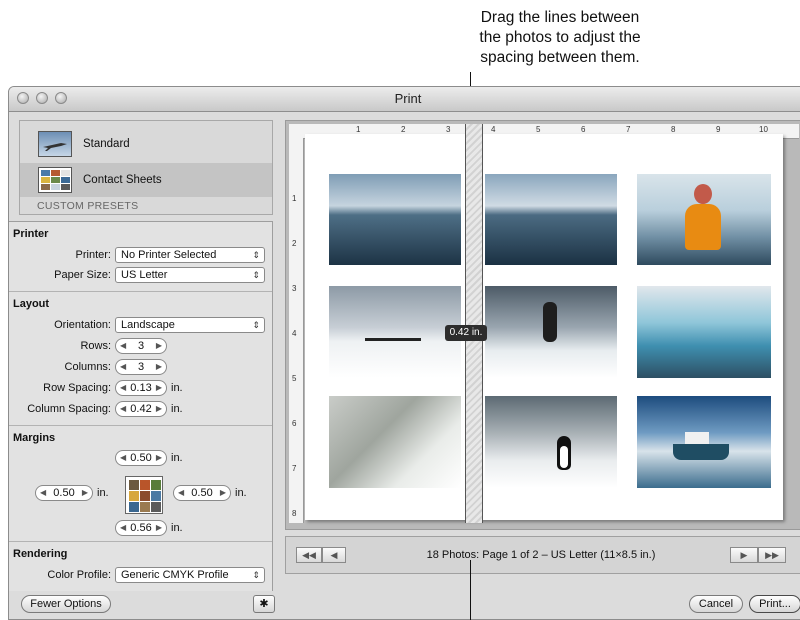 The height and width of the screenshot is (620, 800). Describe the element at coordinates (88, 206) in the screenshot. I see `custom-presets-header: CUSTOM PRESETS` at that location.